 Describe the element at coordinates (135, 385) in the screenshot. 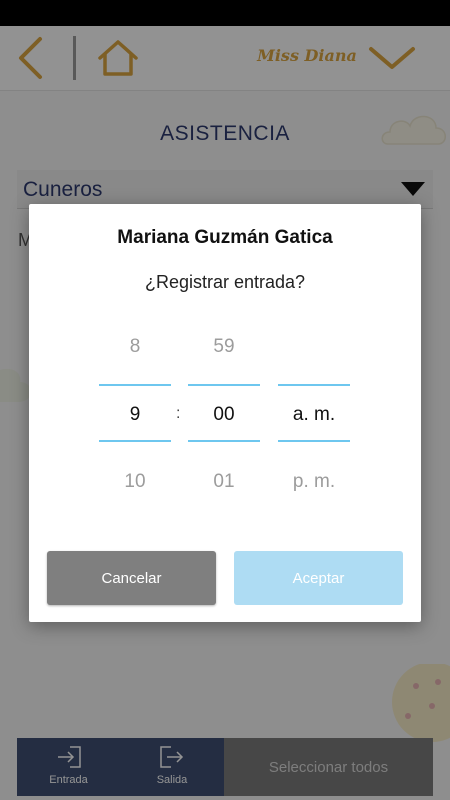

I see `hour-line-top` at that location.